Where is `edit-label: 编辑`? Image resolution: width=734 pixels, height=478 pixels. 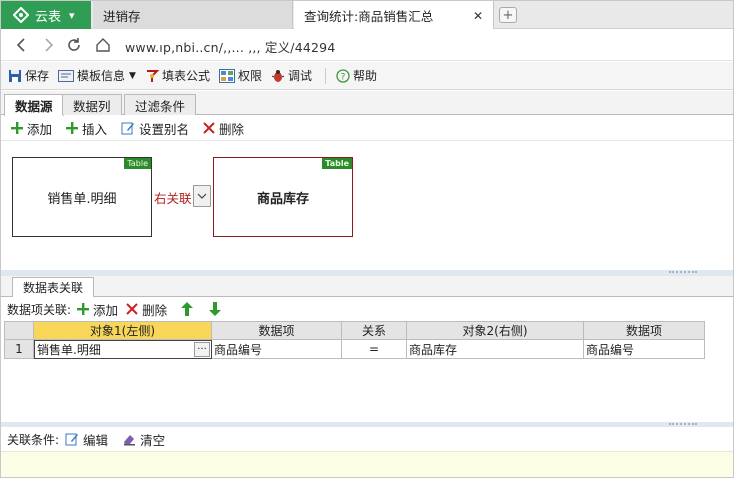 edit-label: 编辑 is located at coordinates (96, 440).